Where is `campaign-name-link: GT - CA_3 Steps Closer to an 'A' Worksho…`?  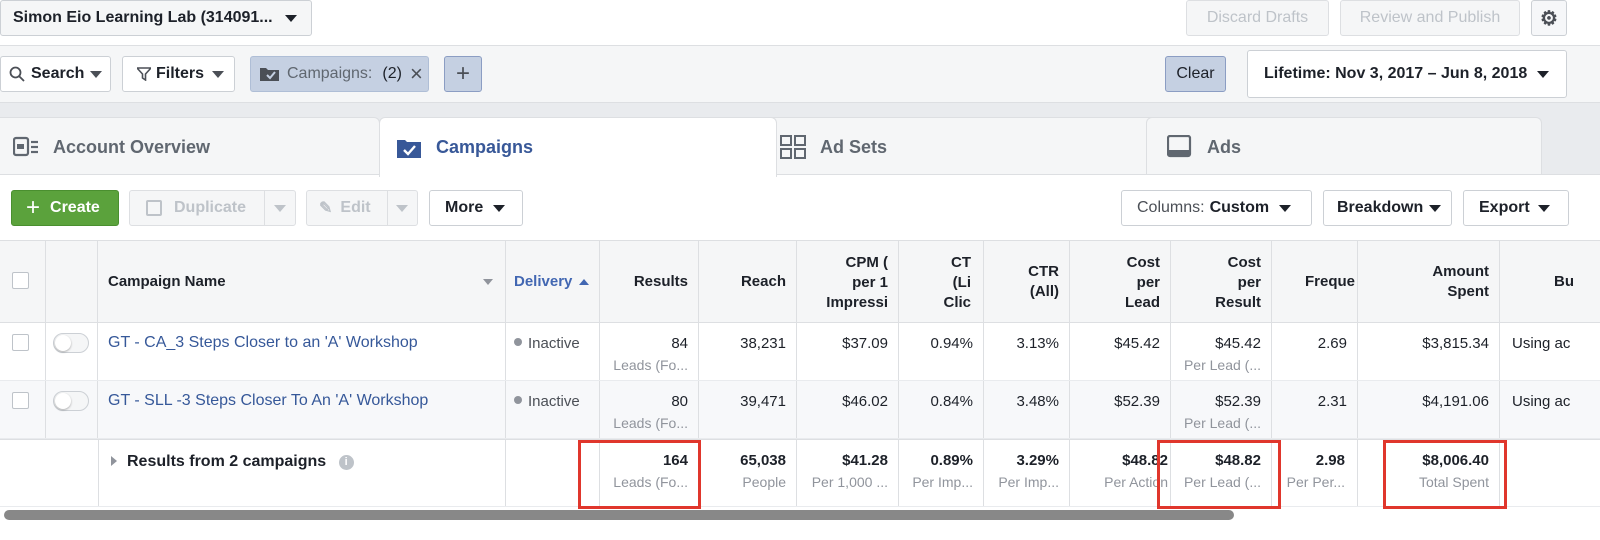
campaign-name-link: GT - CA_3 Steps Closer to an 'A' Worksho… is located at coordinates (263, 342).